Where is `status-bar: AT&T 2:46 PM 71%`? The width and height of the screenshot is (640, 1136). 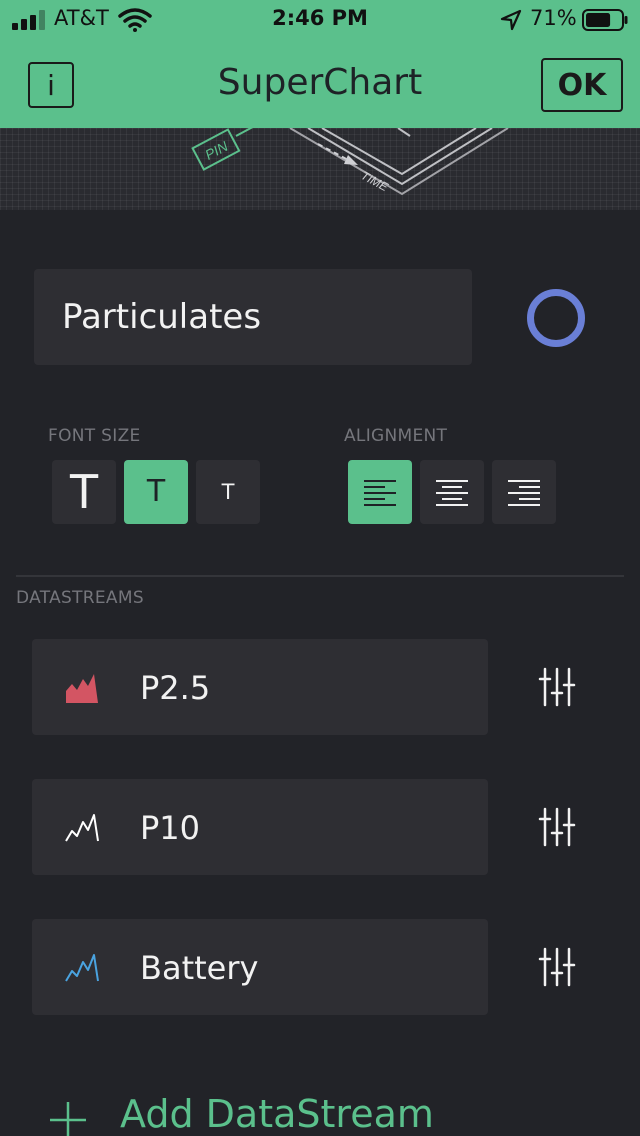 status-bar: AT&T 2:46 PM 71% is located at coordinates (320, 20).